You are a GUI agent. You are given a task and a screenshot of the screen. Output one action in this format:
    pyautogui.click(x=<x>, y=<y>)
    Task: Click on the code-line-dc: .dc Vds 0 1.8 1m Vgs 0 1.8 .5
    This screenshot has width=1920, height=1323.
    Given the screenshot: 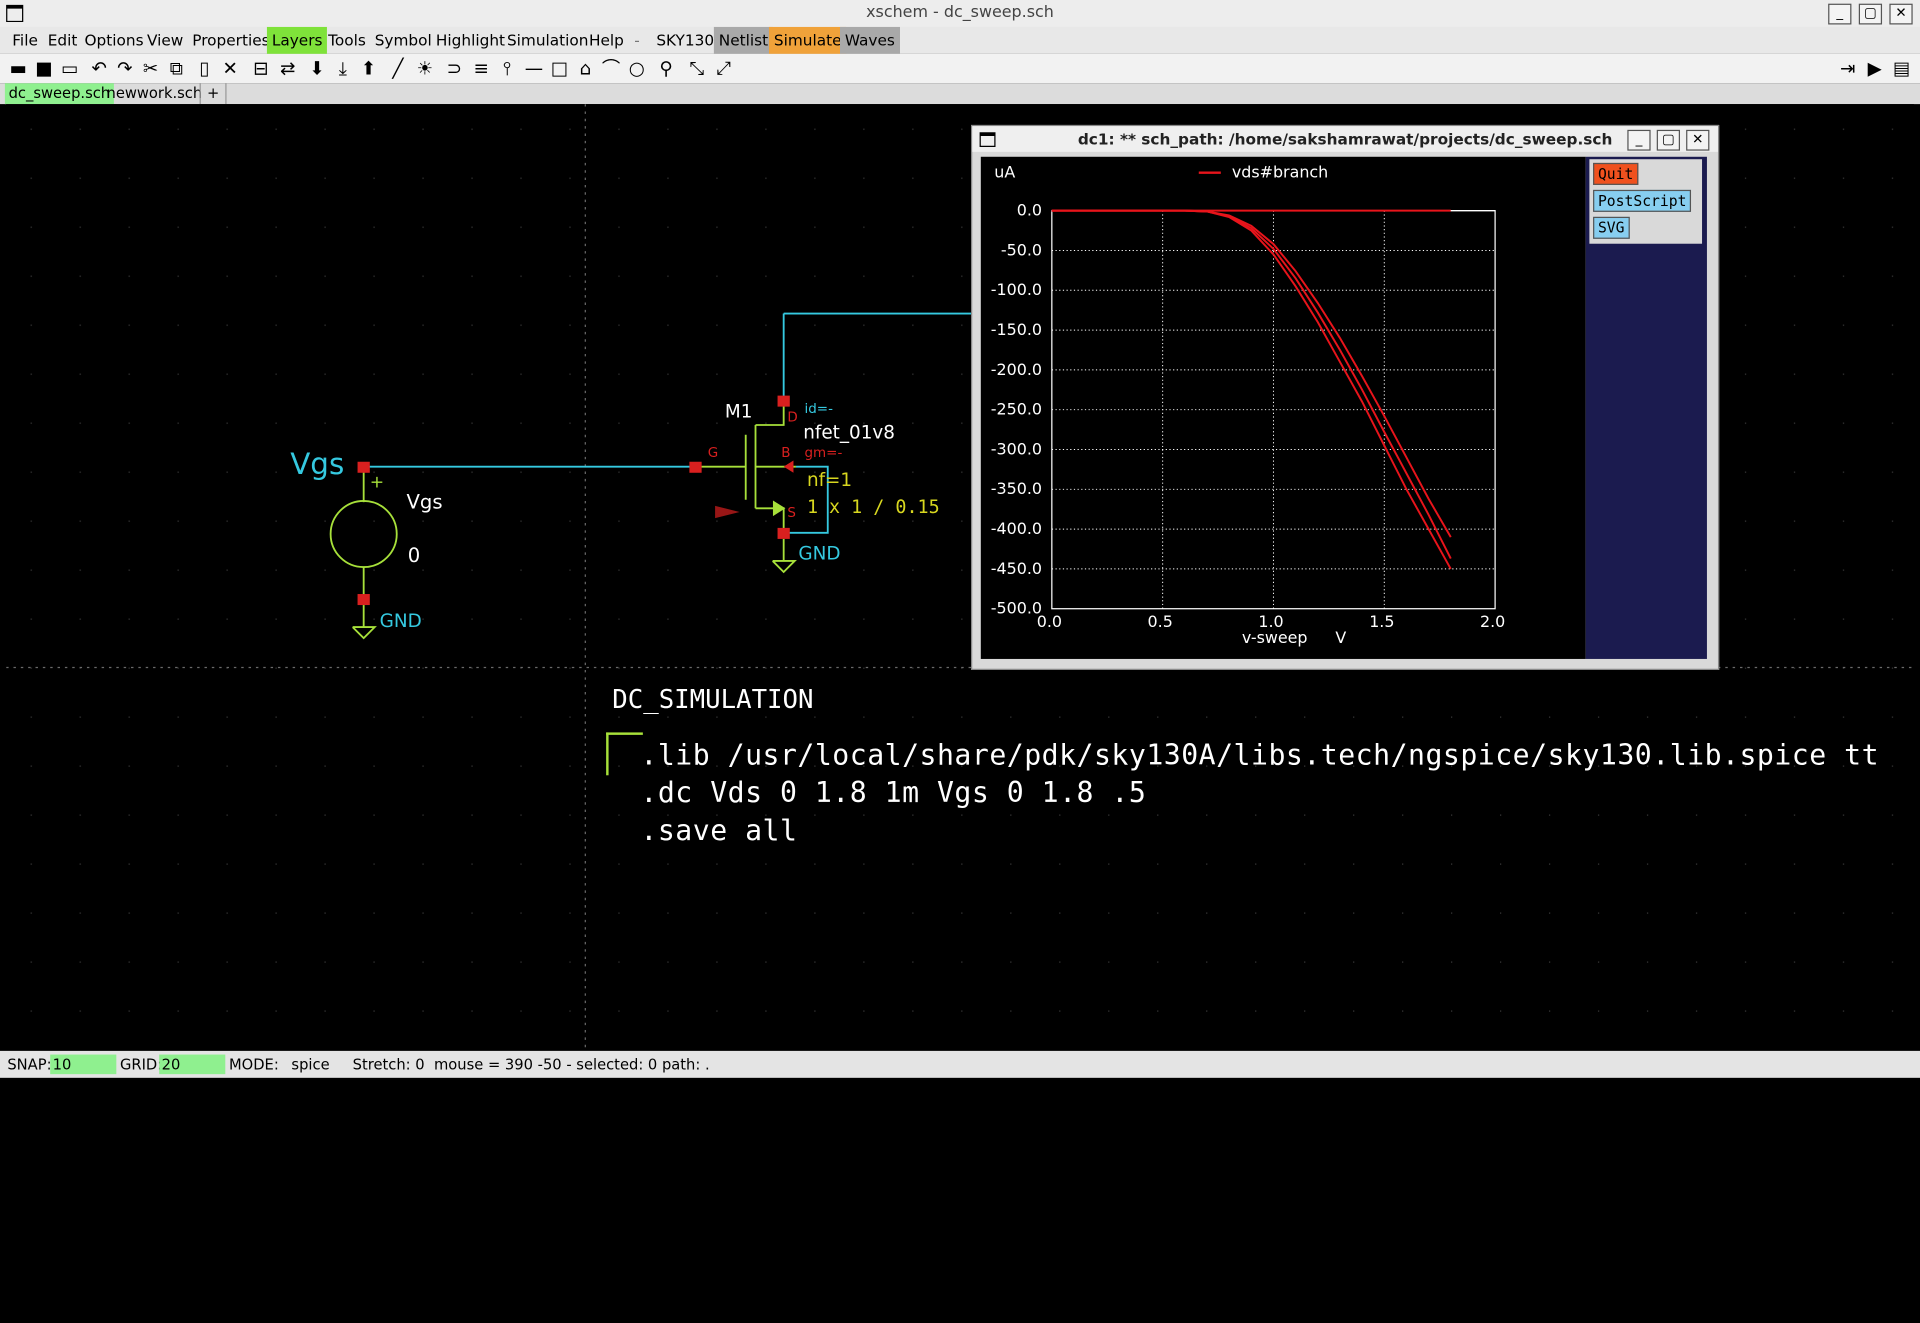 What is the action you would take?
    pyautogui.click(x=893, y=793)
    